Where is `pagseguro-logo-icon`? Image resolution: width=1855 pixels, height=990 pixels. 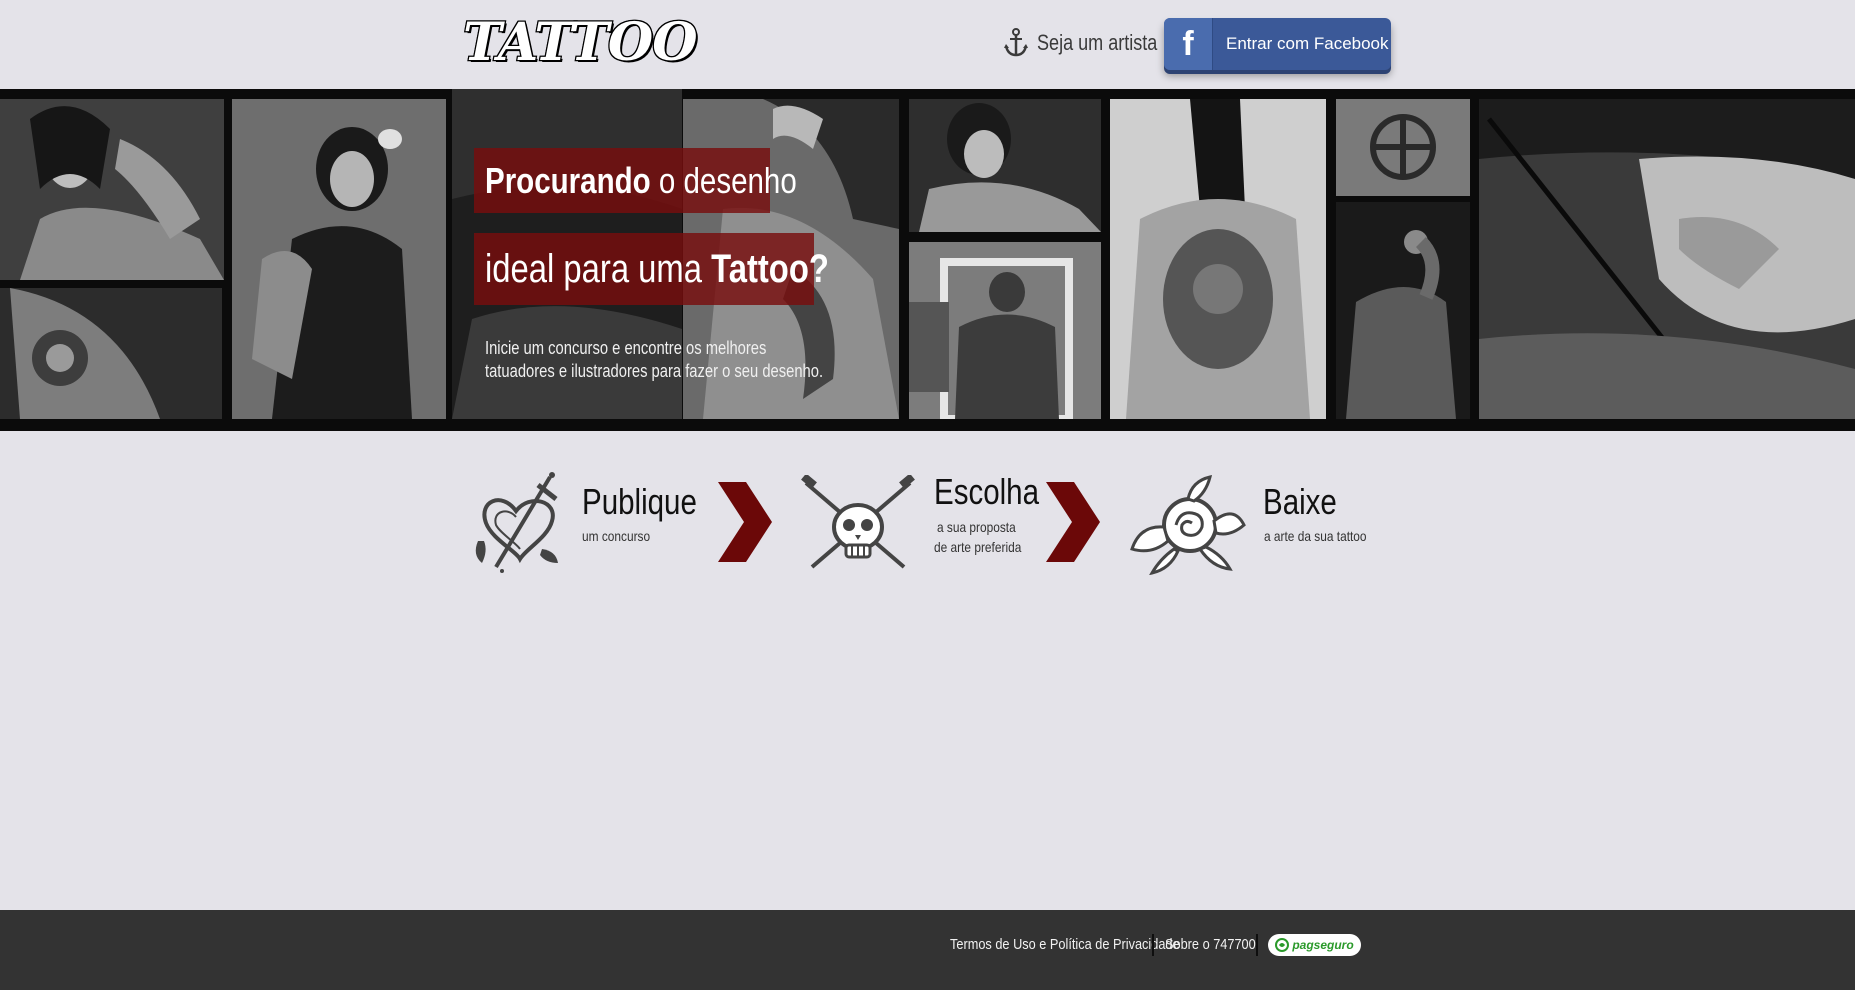 pagseguro-logo-icon is located at coordinates (1282, 945).